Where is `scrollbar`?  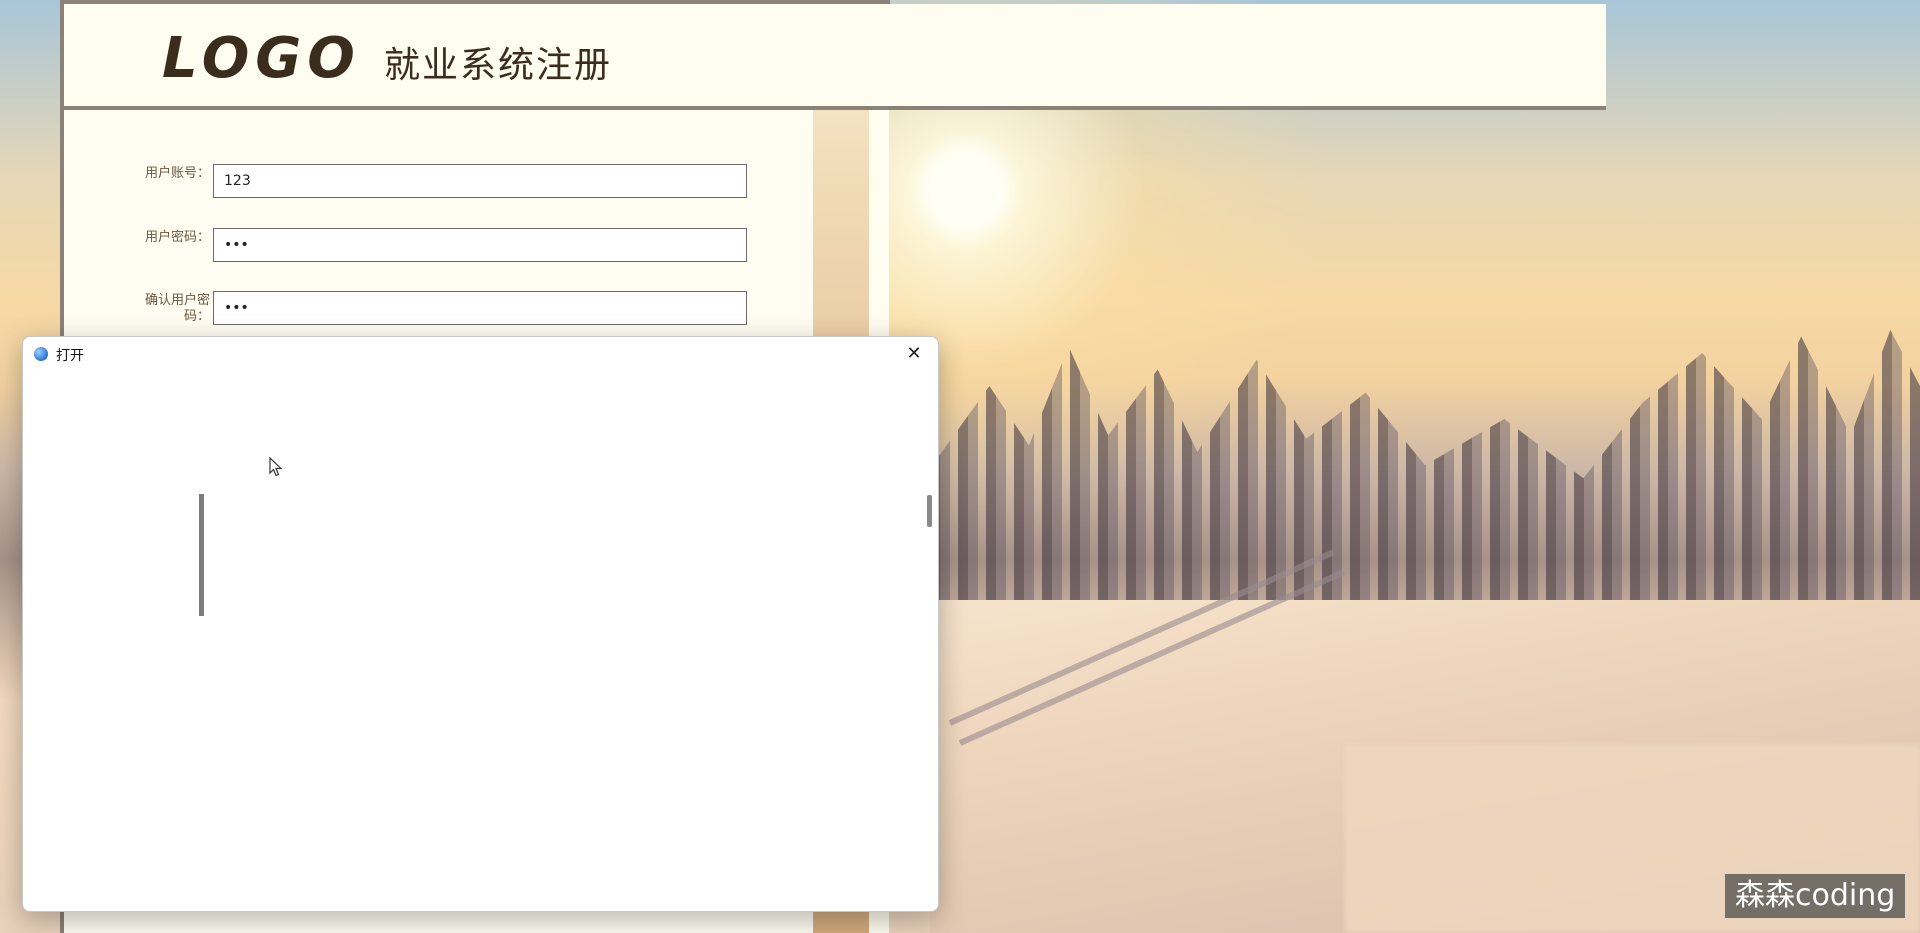
scrollbar is located at coordinates (929, 511).